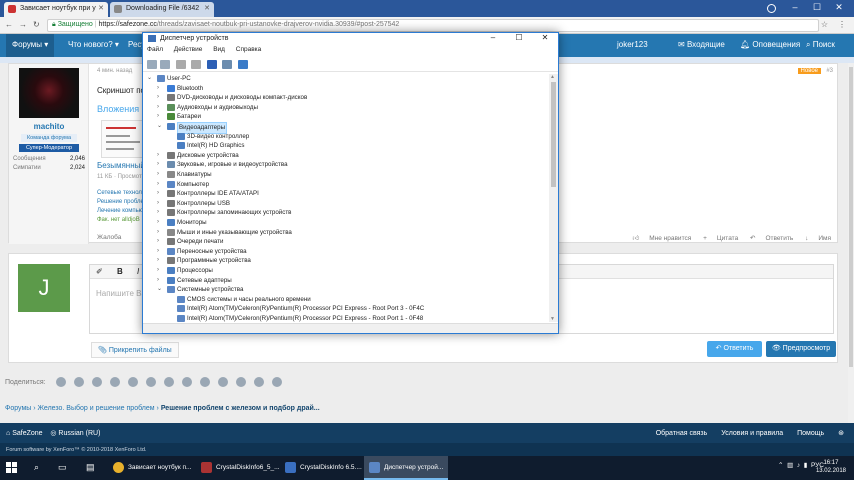 The width and height of the screenshot is (854, 480). Describe the element at coordinates (150, 382) in the screenshot. I see `pinterest-icon` at that location.